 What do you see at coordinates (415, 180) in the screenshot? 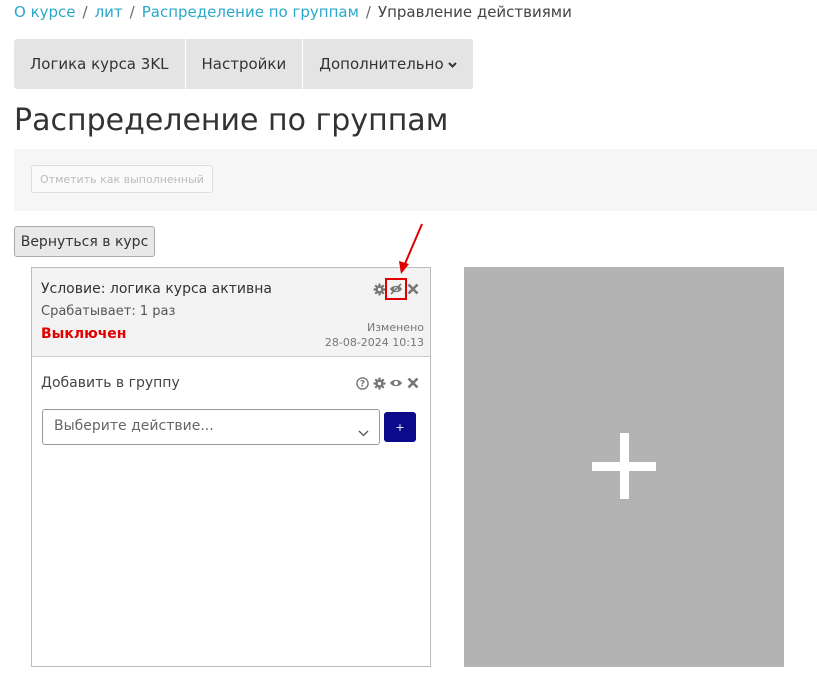
I see `completion-bar: Отметить как выполненный` at bounding box center [415, 180].